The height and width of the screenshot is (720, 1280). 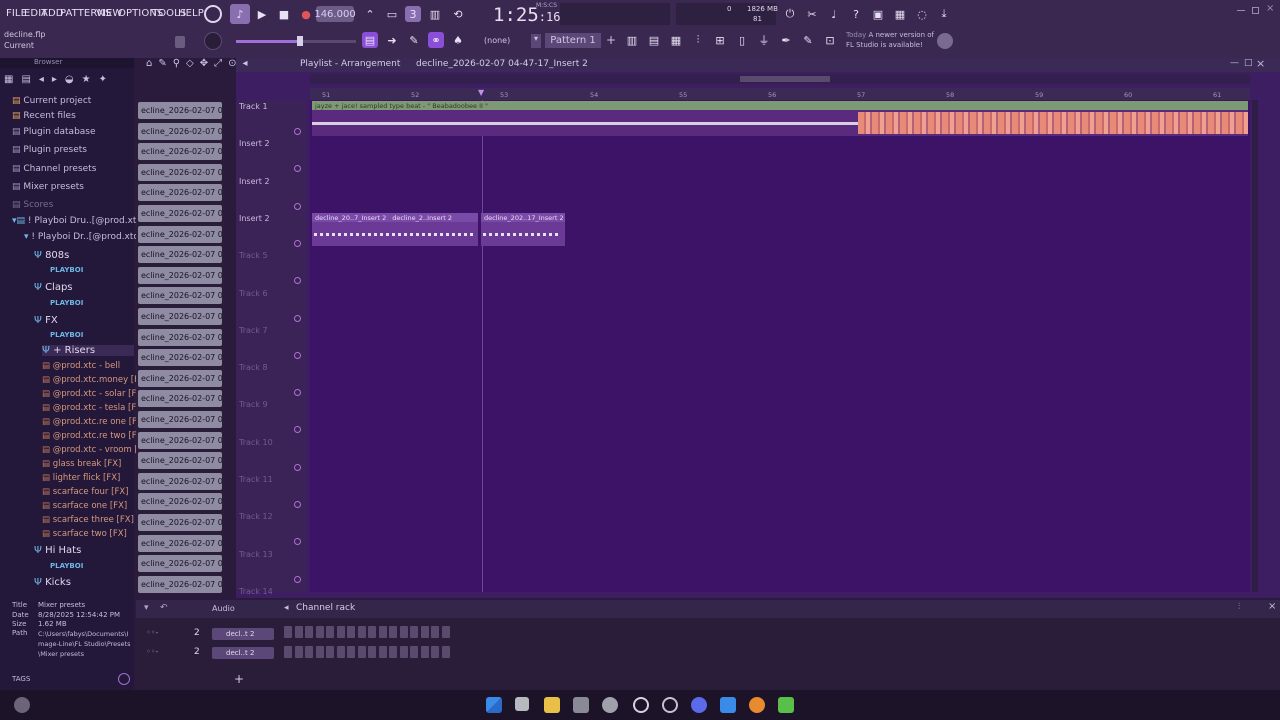 I want to click on save-icon: ▣, so click(x=878, y=14).